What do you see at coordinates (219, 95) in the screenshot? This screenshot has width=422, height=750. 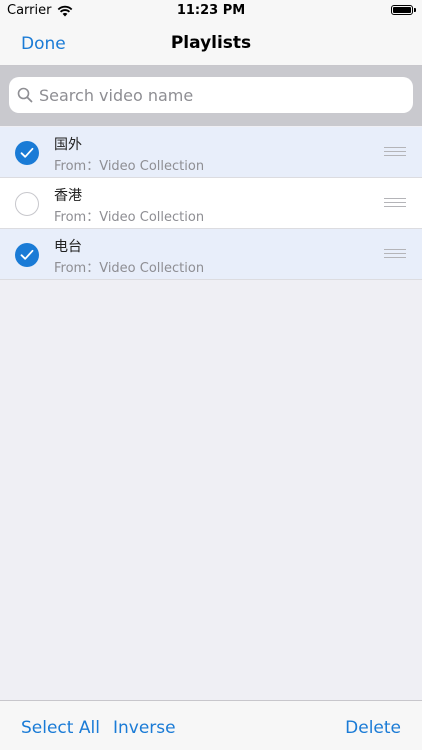 I see `search-input` at bounding box center [219, 95].